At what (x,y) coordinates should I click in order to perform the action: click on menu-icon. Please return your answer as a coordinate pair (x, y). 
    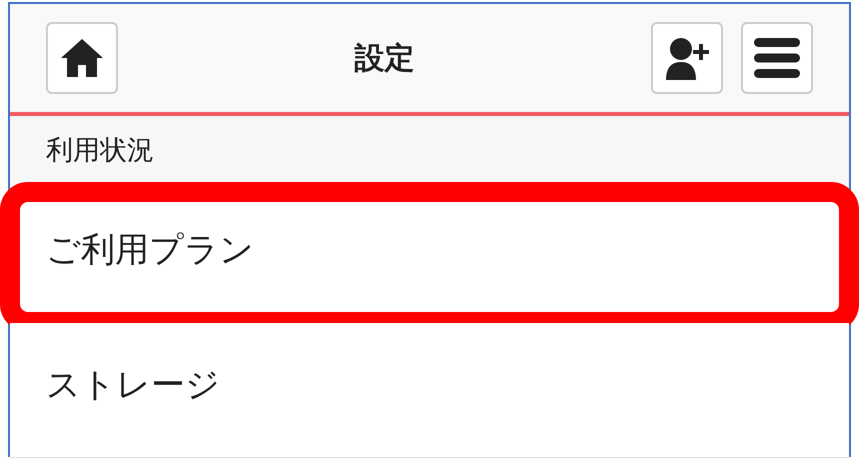
    Looking at the image, I should click on (777, 58).